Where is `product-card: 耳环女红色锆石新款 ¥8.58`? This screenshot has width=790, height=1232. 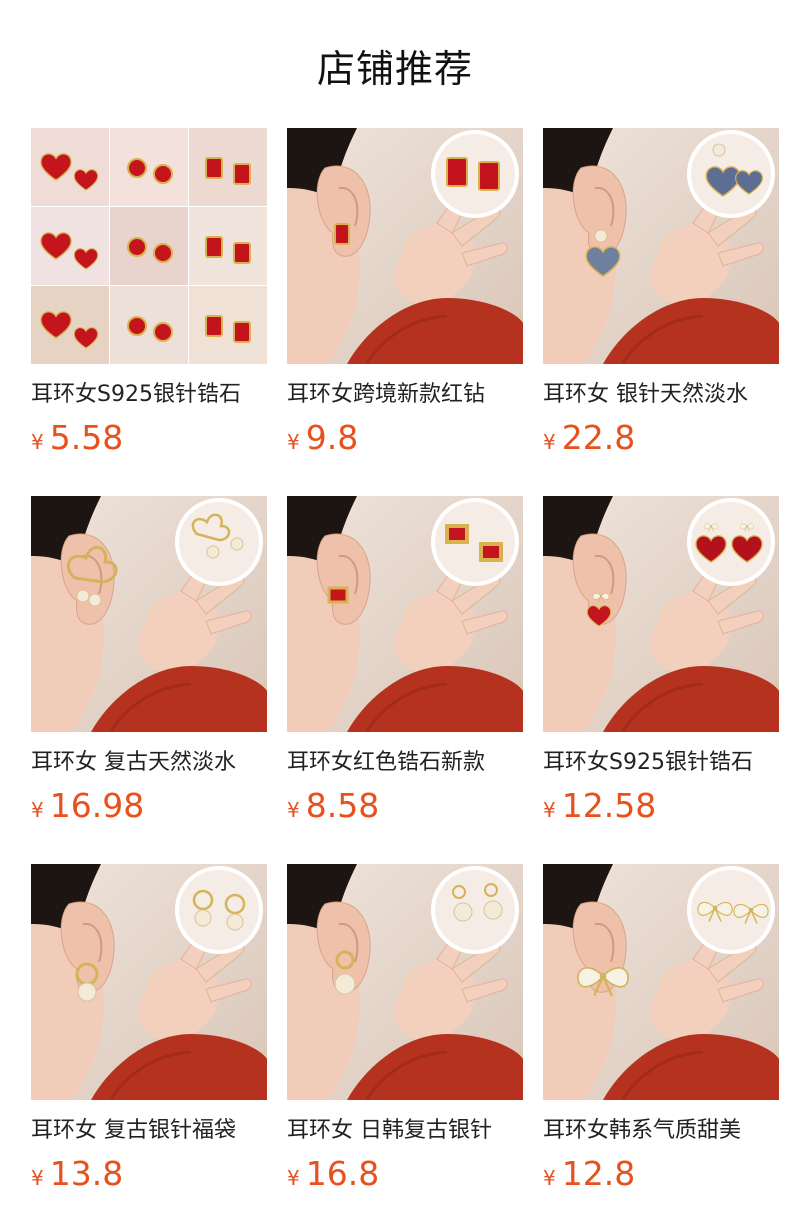
product-card: 耳环女红色锆石新款 ¥8.58 is located at coordinates (405, 680).